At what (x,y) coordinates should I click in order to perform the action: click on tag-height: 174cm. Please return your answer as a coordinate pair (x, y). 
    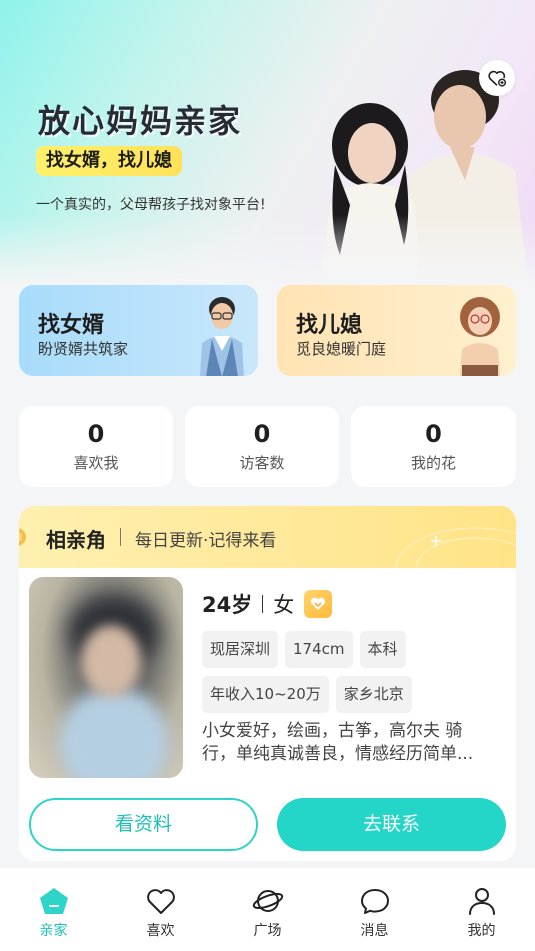
    Looking at the image, I should click on (319, 649).